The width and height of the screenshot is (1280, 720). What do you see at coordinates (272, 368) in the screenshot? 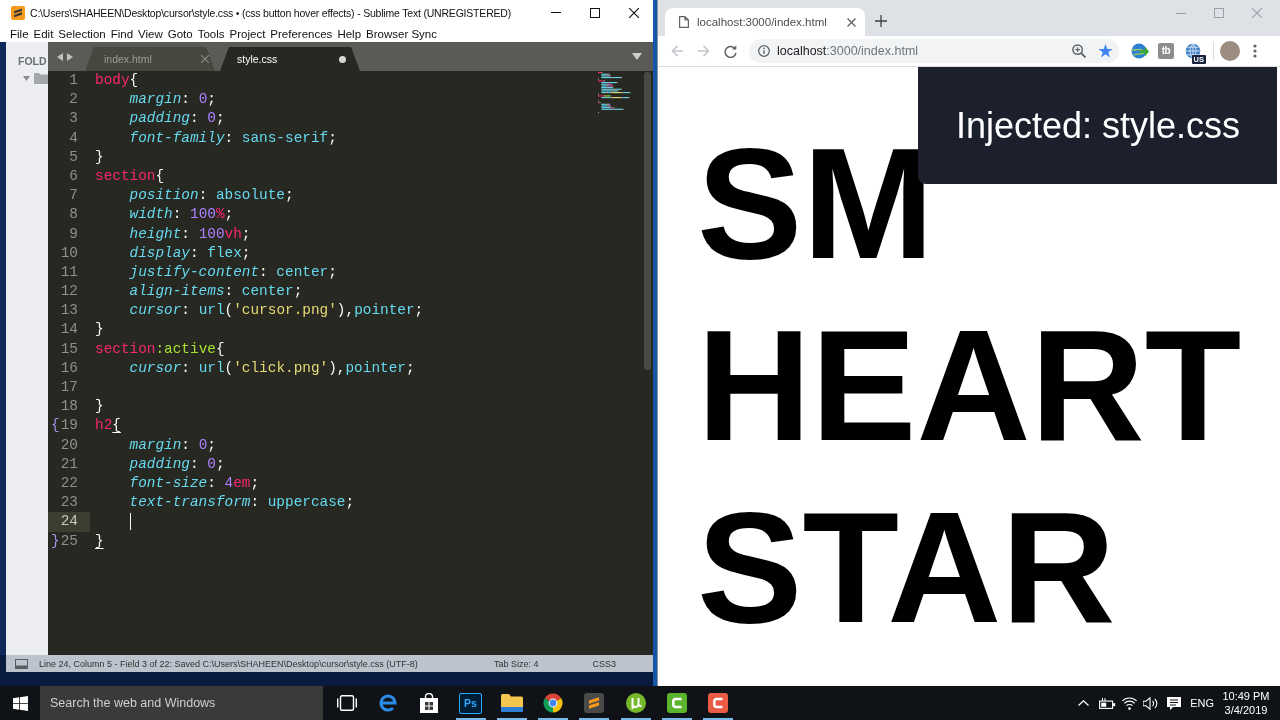
I see `code-line: cursor: url('click.png'),pointer;` at bounding box center [272, 368].